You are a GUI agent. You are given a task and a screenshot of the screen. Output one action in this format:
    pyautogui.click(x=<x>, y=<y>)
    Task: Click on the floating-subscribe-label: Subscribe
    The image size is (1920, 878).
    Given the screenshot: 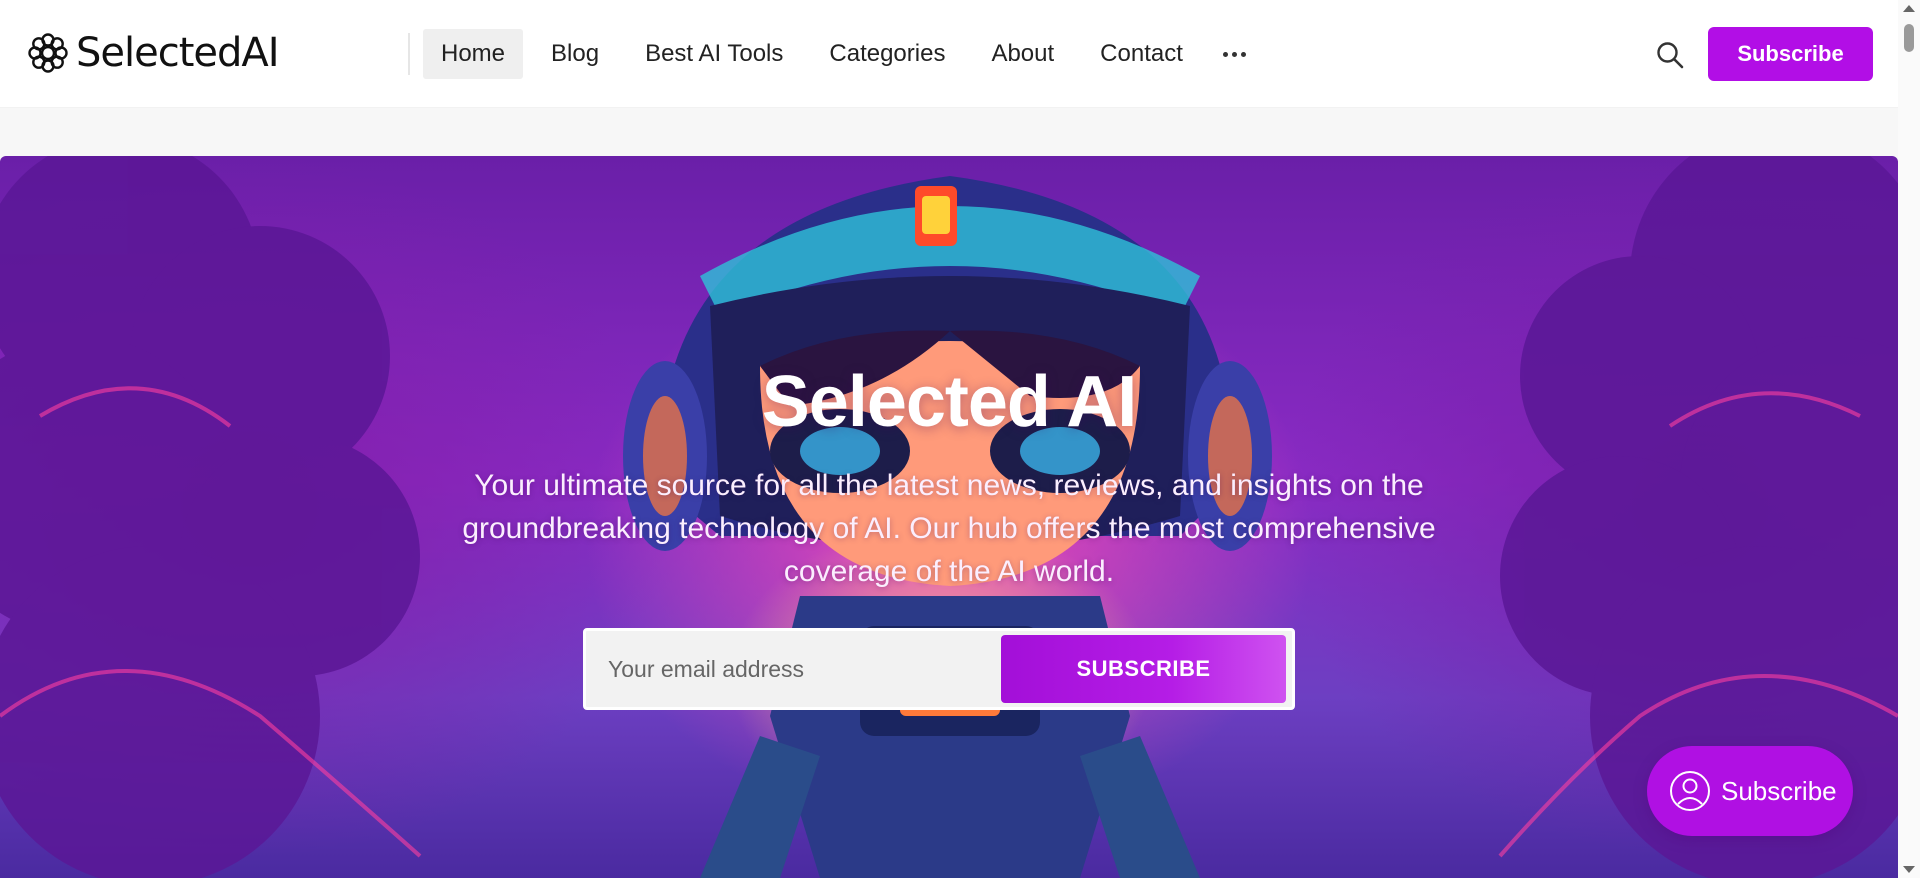 What is the action you would take?
    pyautogui.click(x=1779, y=790)
    